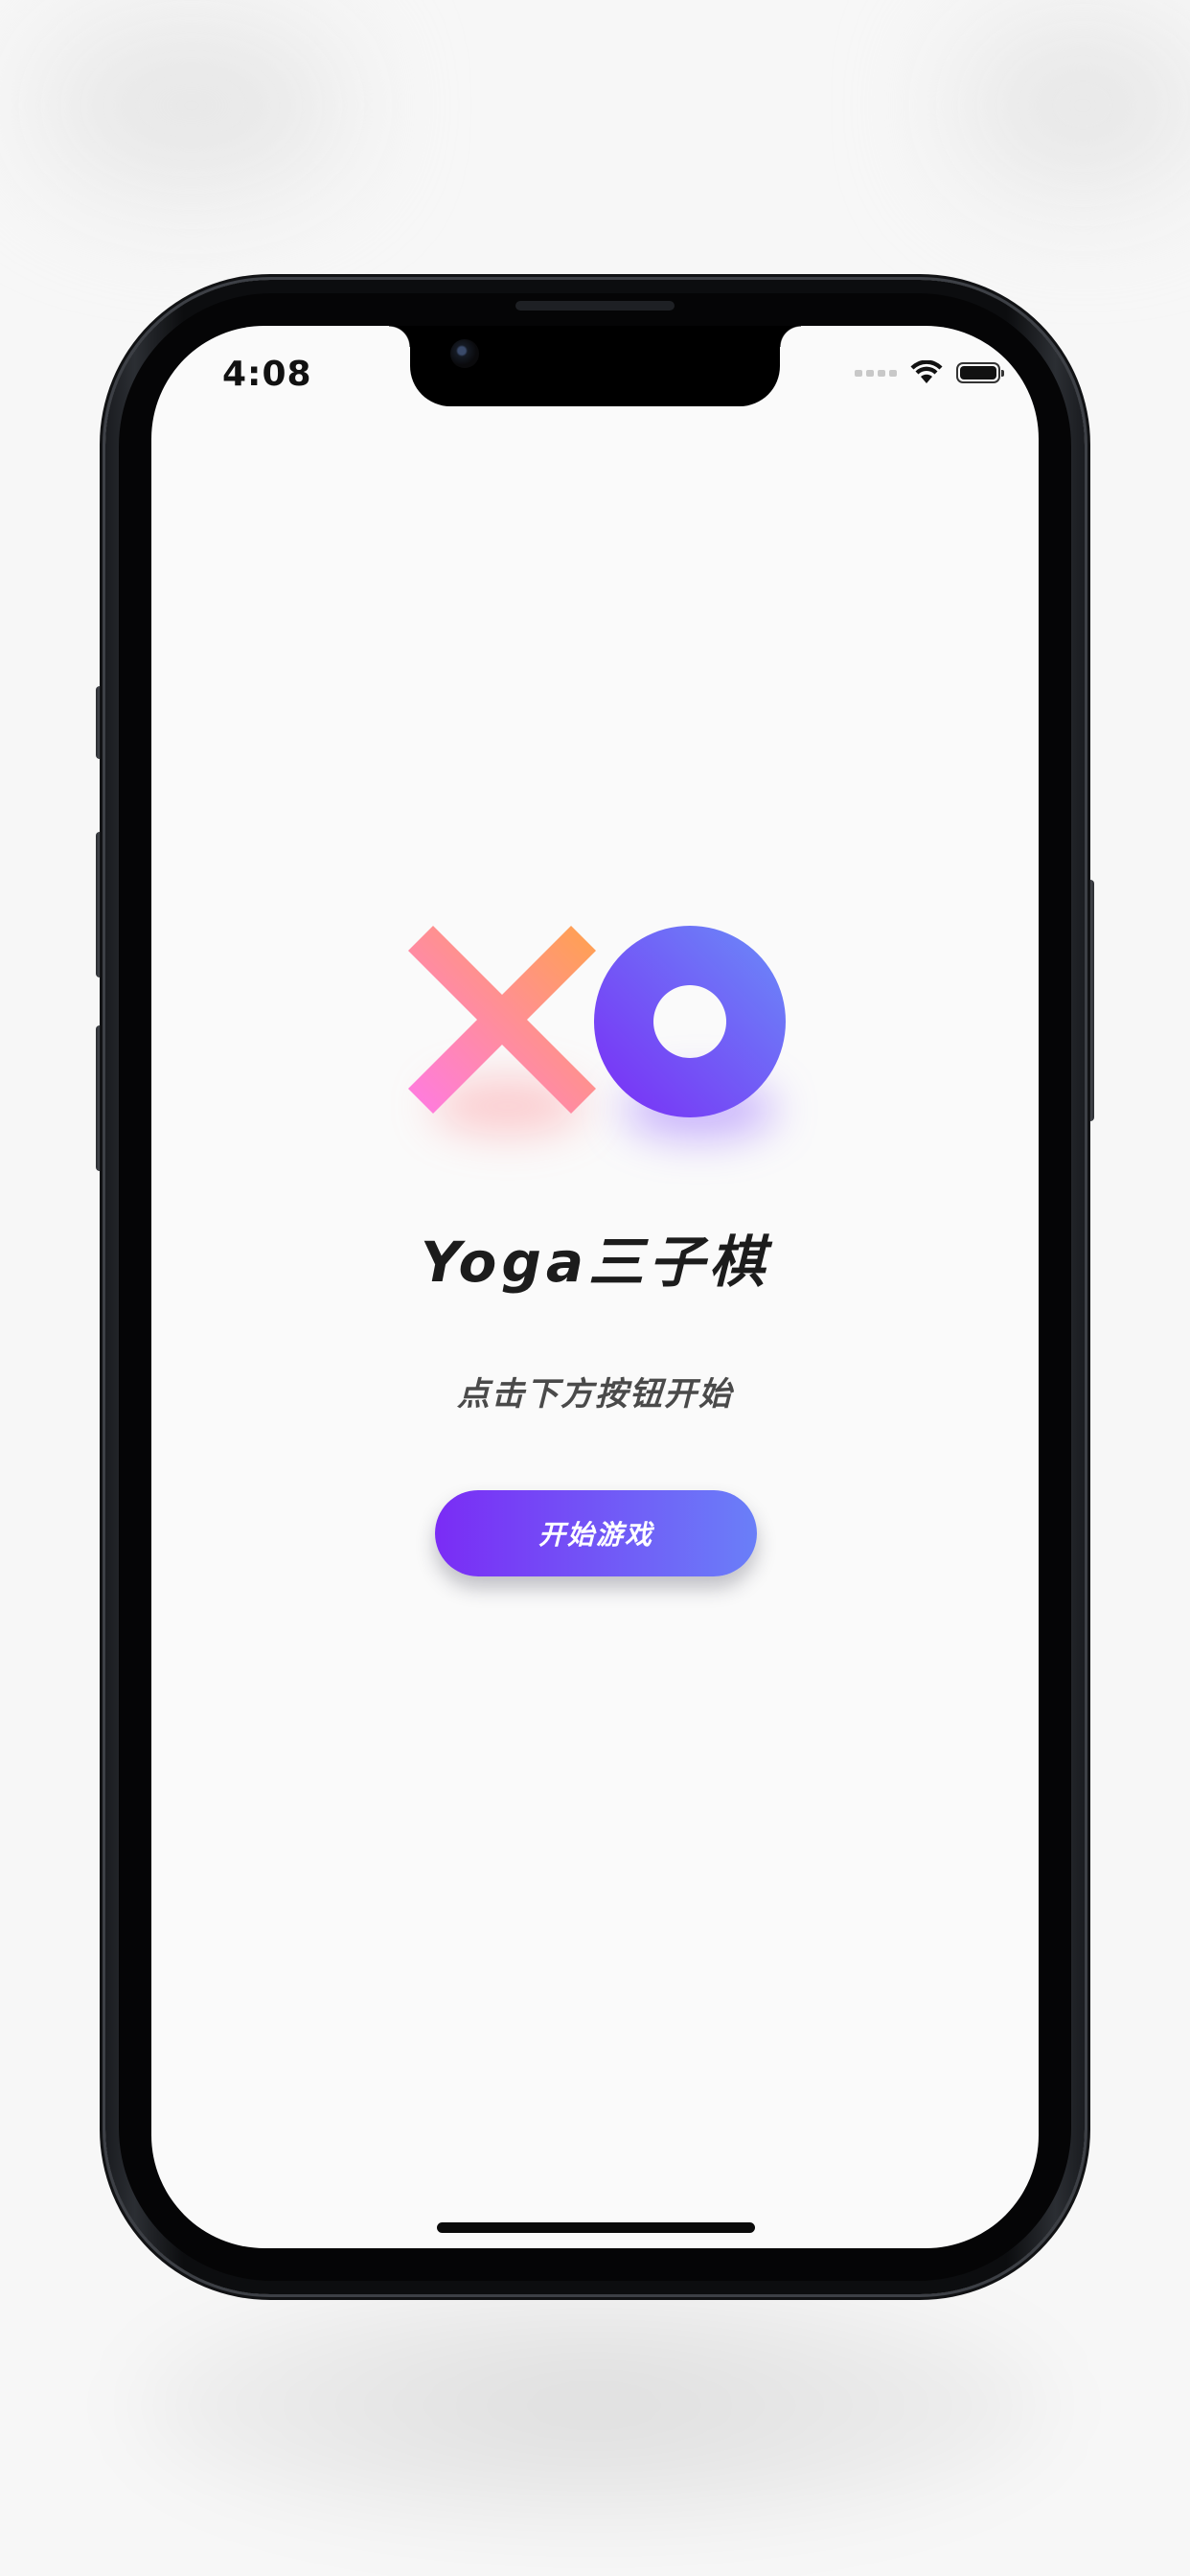  What do you see at coordinates (876, 373) in the screenshot?
I see `cellular-signal-icon` at bounding box center [876, 373].